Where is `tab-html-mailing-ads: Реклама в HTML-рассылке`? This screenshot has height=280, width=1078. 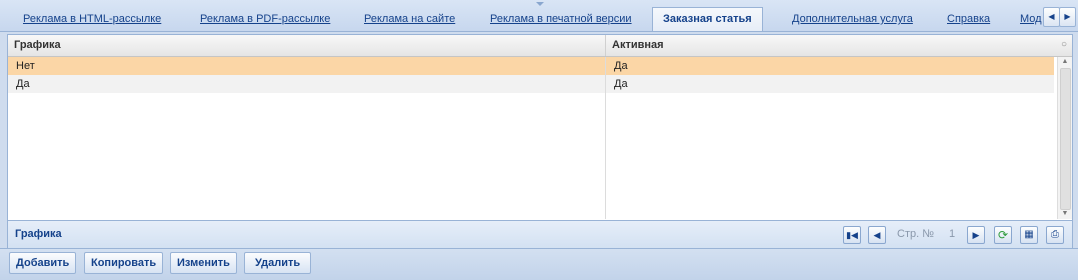
tab-html-mailing-ads: Реклама в HTML-рассылке is located at coordinates (92, 19).